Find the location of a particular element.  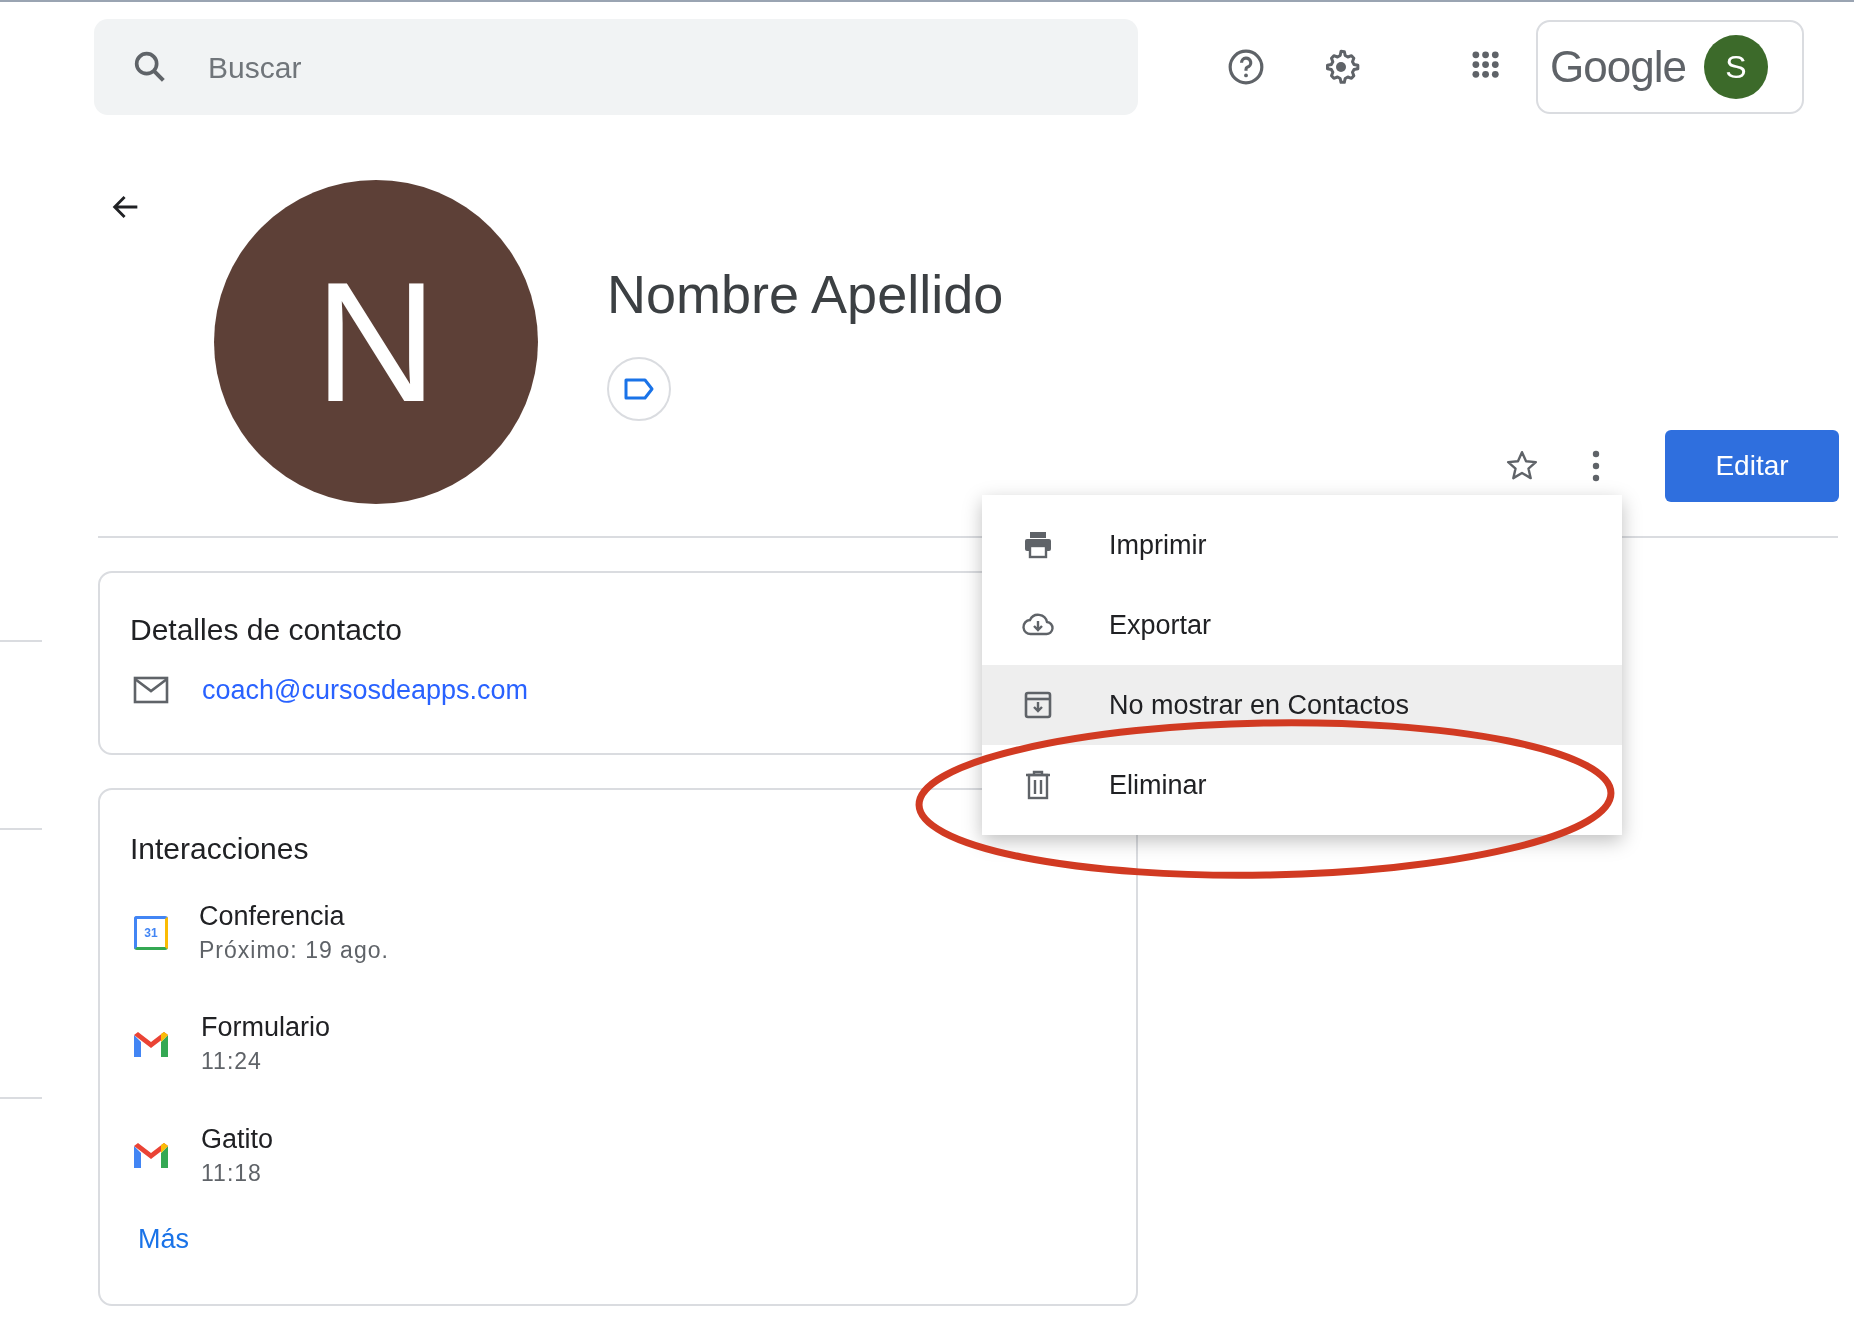

account-button: Google S is located at coordinates (1670, 67).